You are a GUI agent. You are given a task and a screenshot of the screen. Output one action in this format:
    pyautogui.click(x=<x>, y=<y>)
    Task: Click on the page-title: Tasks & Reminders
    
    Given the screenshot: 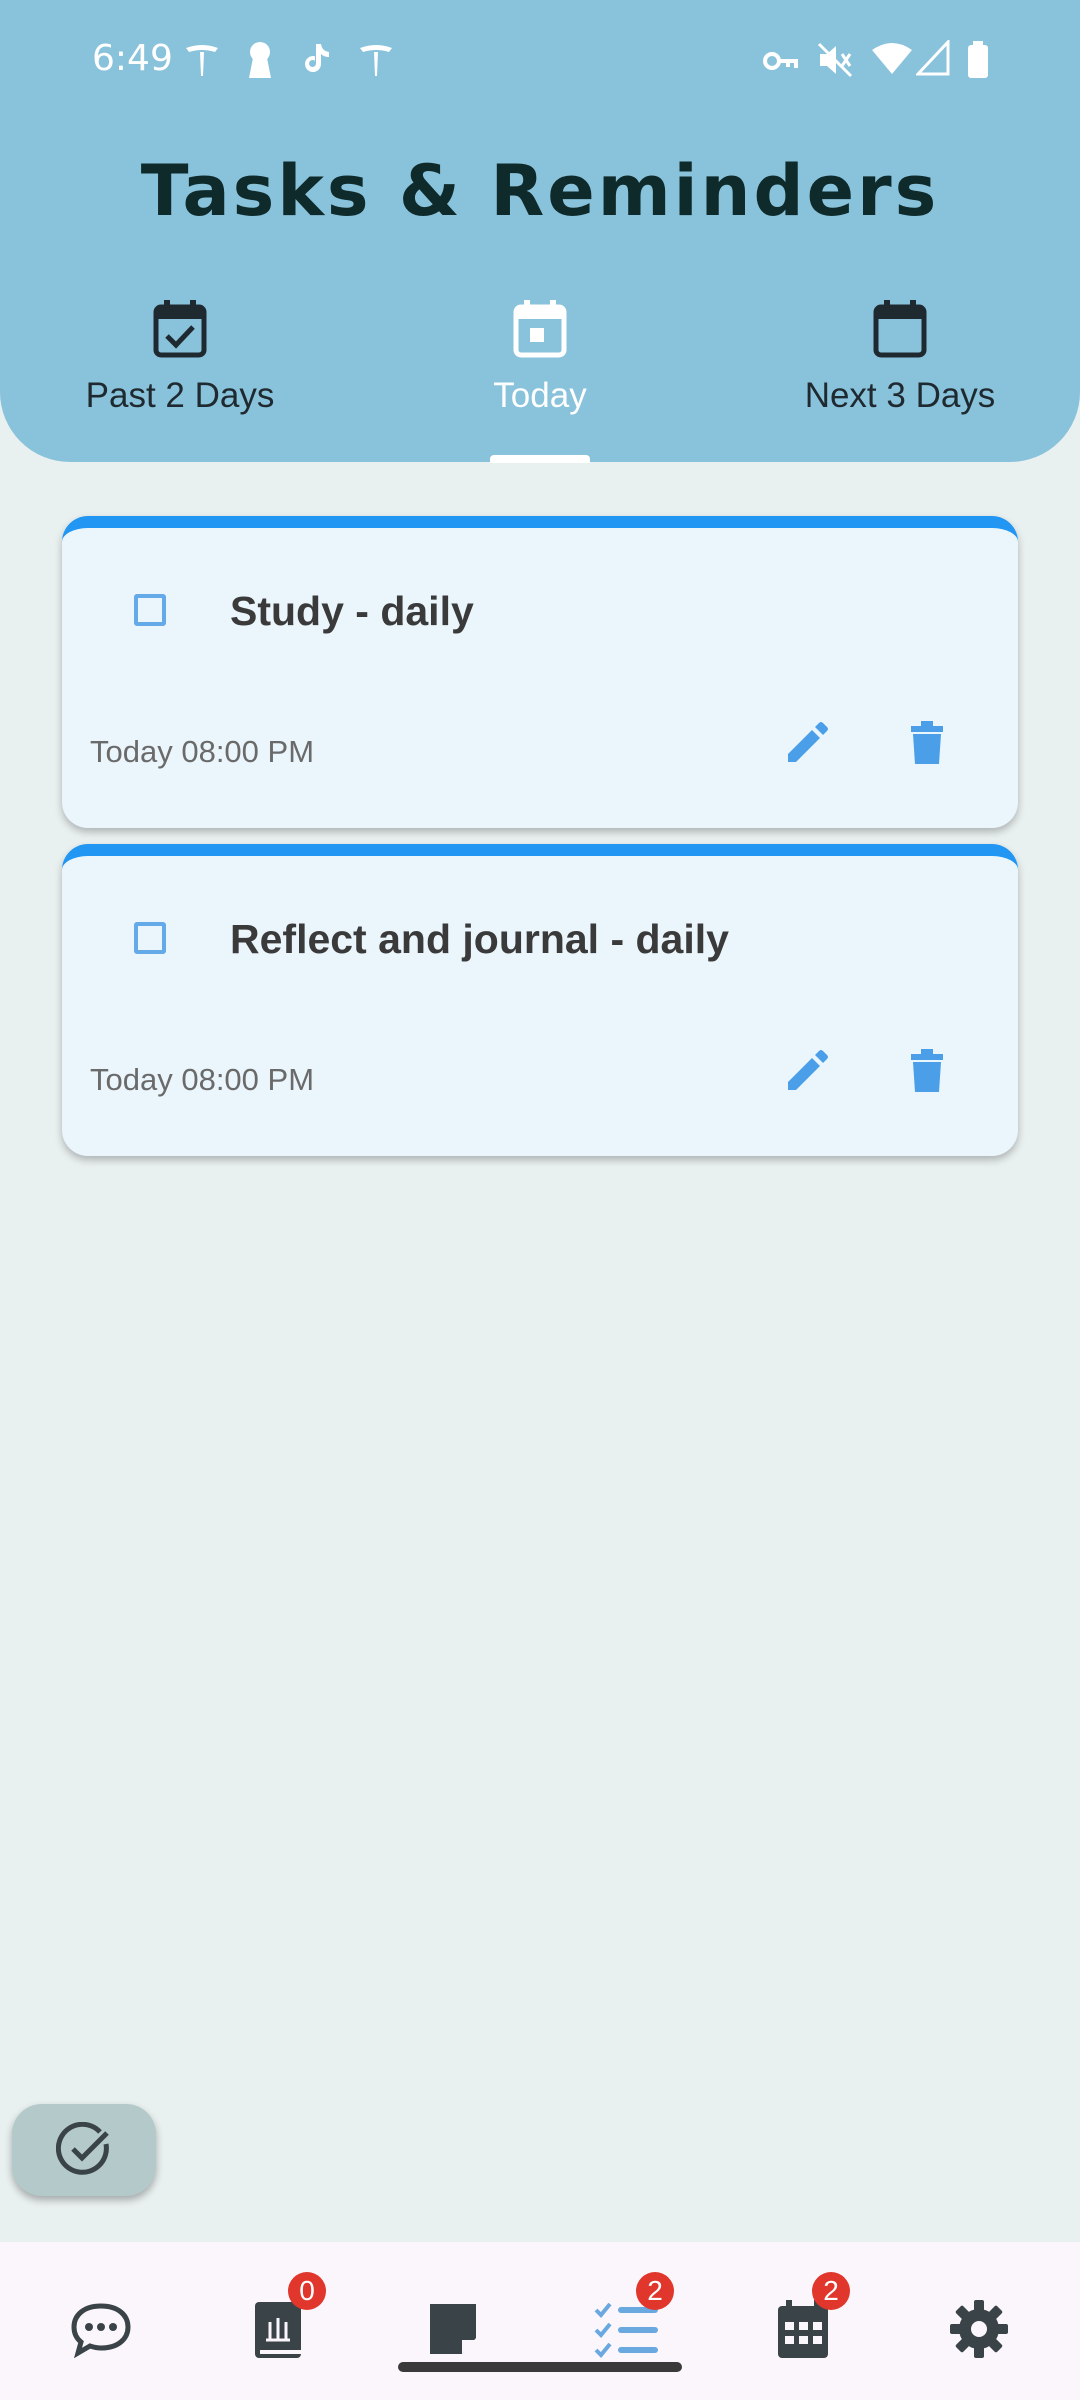 What is the action you would take?
    pyautogui.click(x=540, y=191)
    